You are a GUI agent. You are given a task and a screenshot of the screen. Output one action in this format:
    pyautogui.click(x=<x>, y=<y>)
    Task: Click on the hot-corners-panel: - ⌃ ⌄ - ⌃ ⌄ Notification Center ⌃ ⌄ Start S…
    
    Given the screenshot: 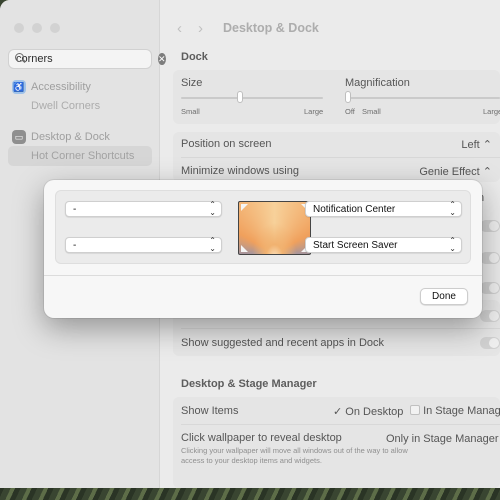 What is the action you would take?
    pyautogui.click(x=263, y=227)
    